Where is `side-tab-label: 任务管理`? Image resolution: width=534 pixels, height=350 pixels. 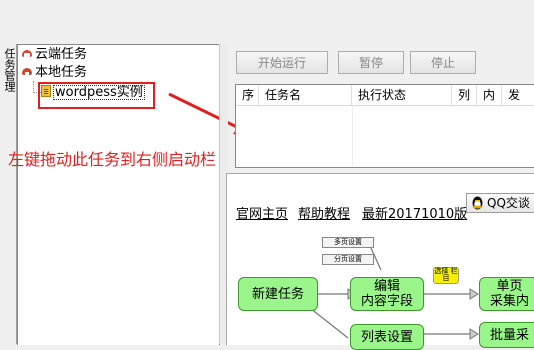
side-tab-label: 任务管理 is located at coordinates (8, 70).